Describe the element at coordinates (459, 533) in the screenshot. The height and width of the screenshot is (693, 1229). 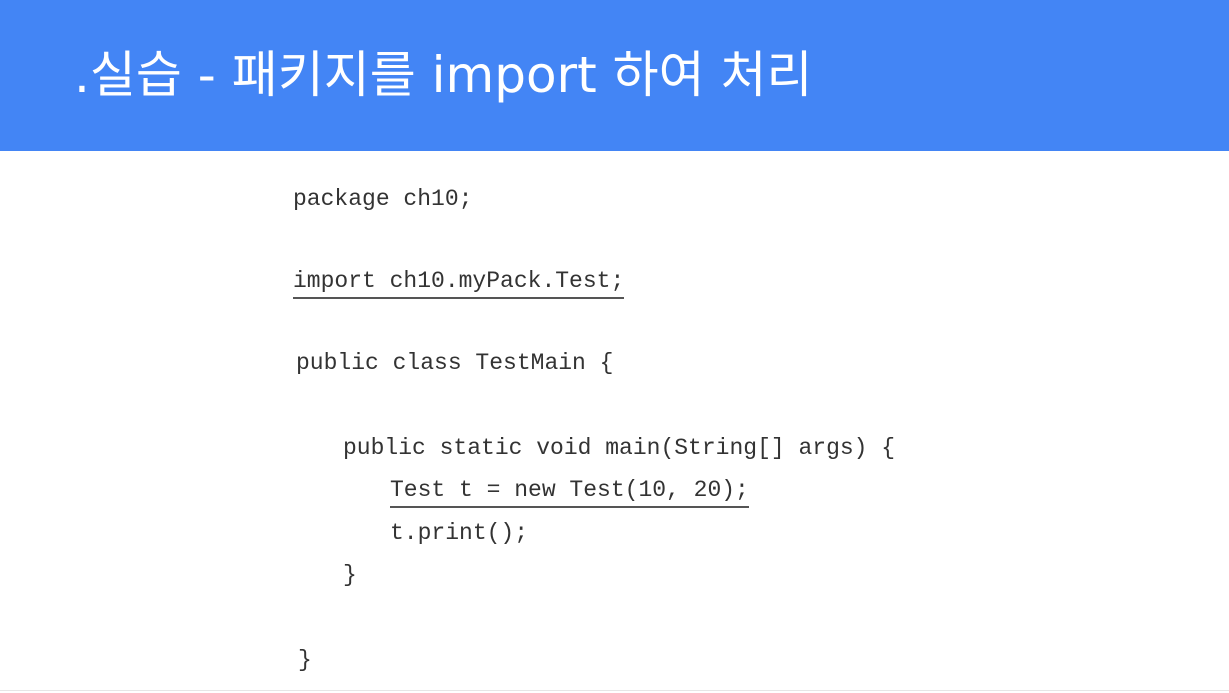
I see `code-line-print-call: t.print();` at that location.